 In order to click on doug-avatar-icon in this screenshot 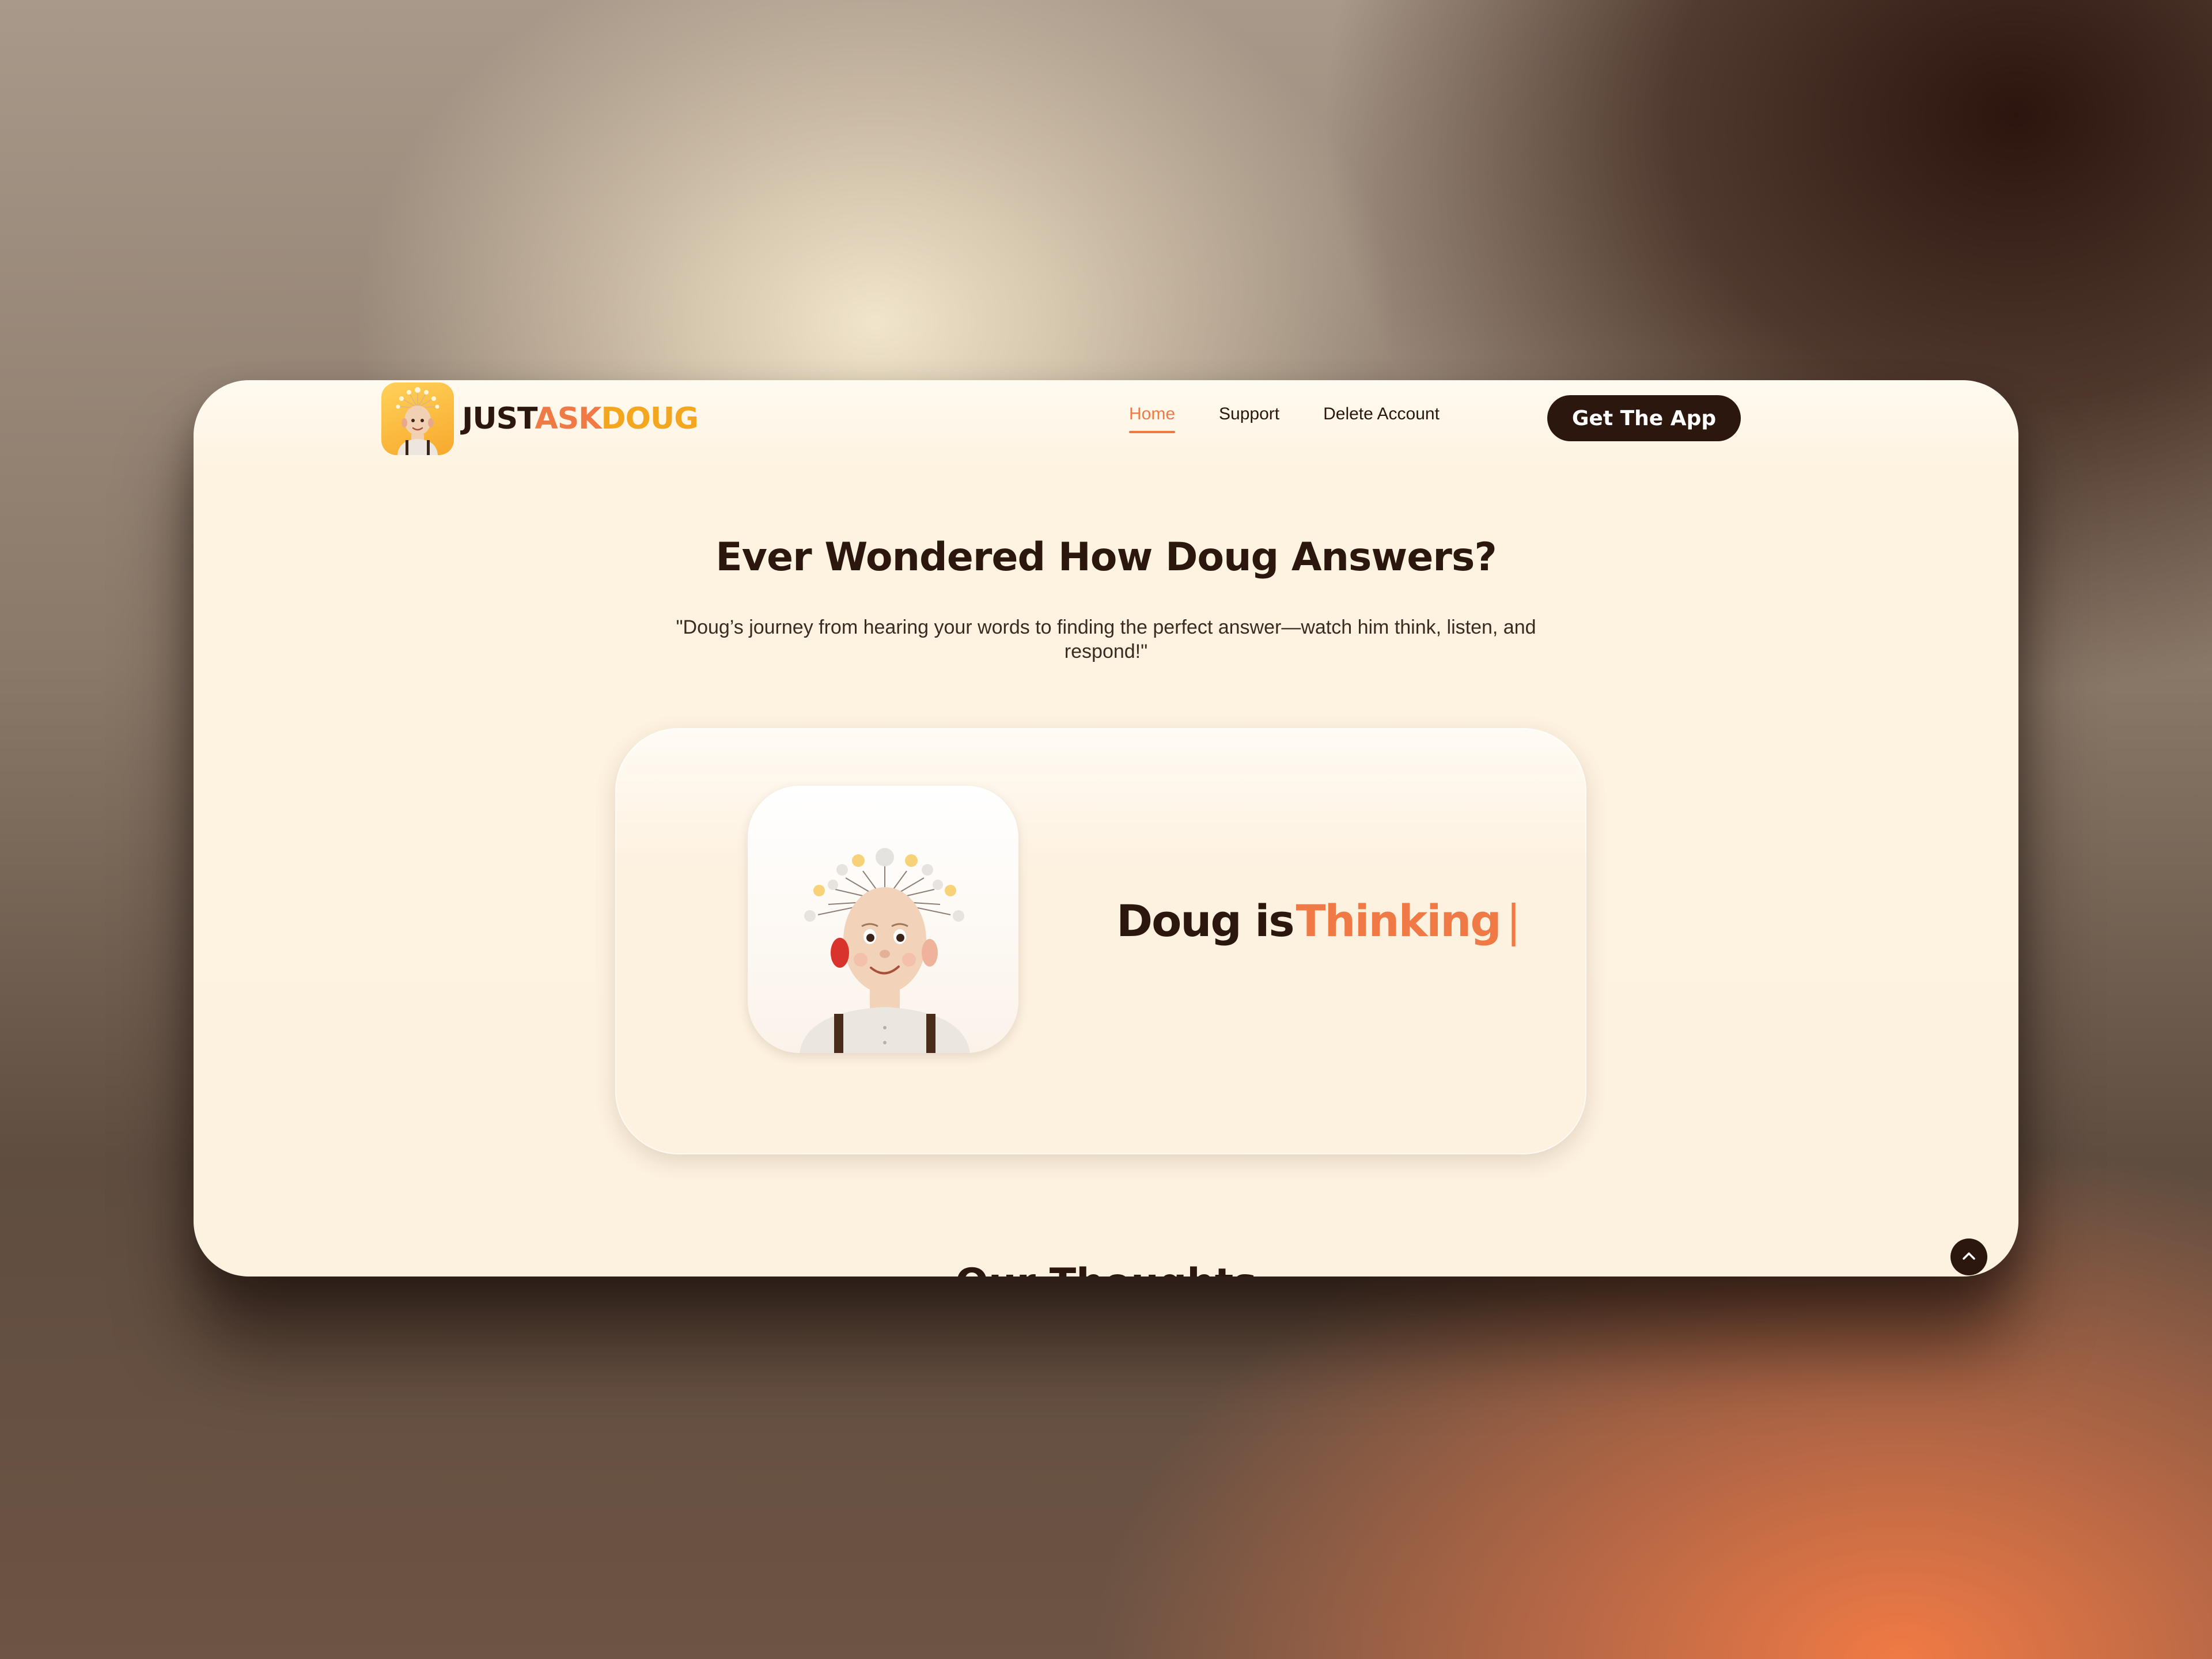, I will do `click(417, 418)`.